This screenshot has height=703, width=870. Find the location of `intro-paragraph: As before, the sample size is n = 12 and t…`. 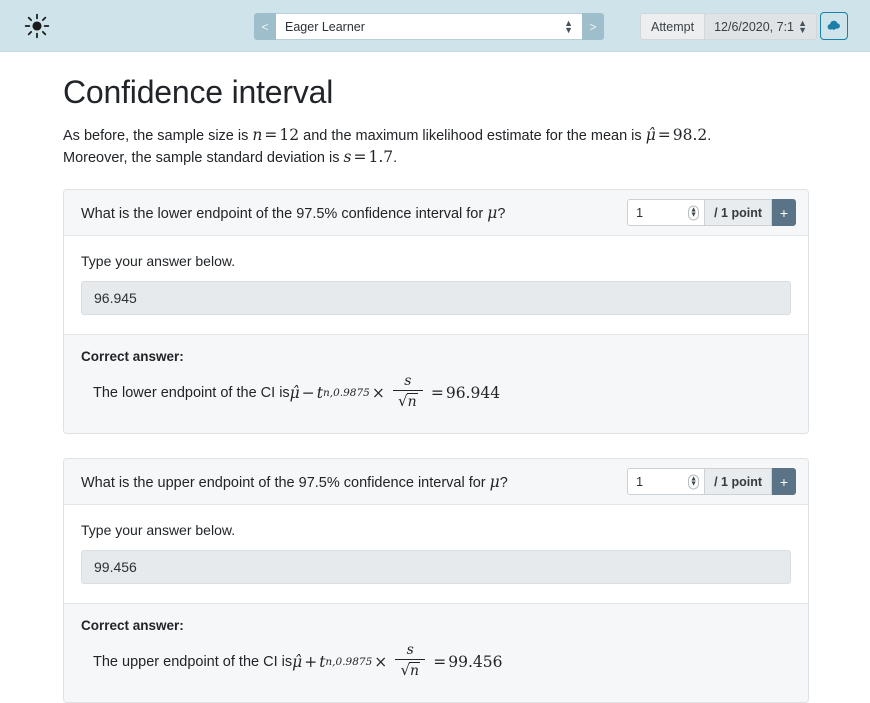

intro-paragraph: As before, the sample size is n = 12 and t… is located at coordinates (405, 140).